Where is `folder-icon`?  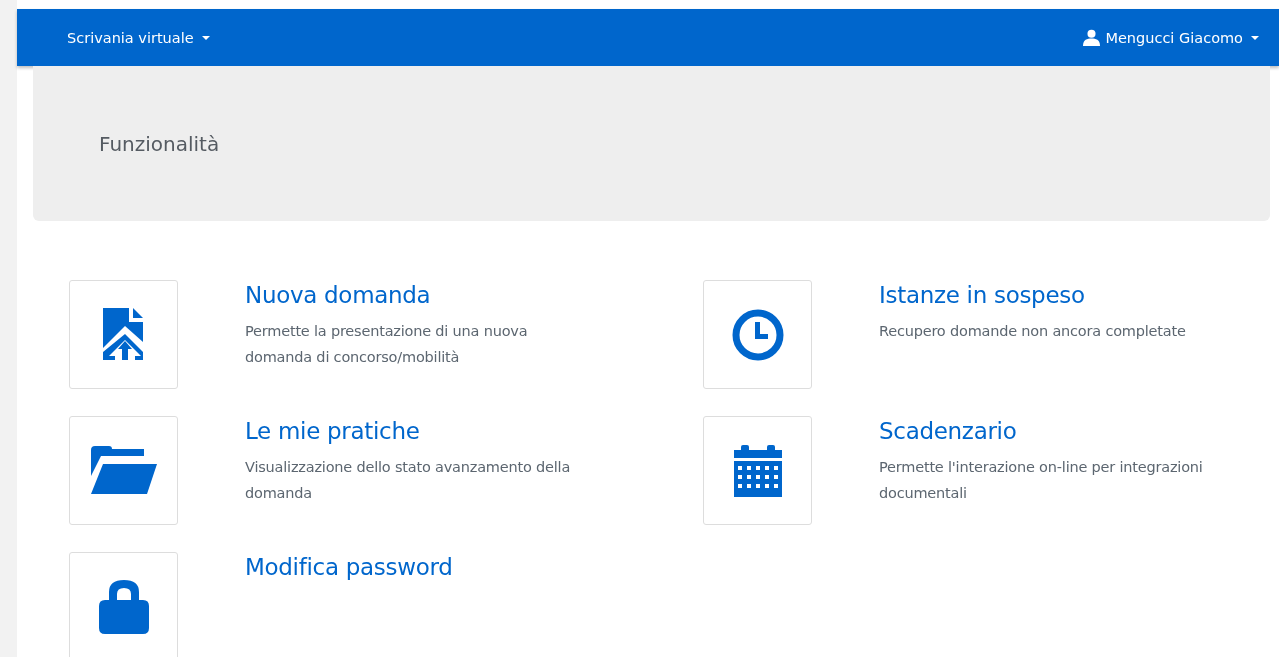
folder-icon is located at coordinates (123, 470).